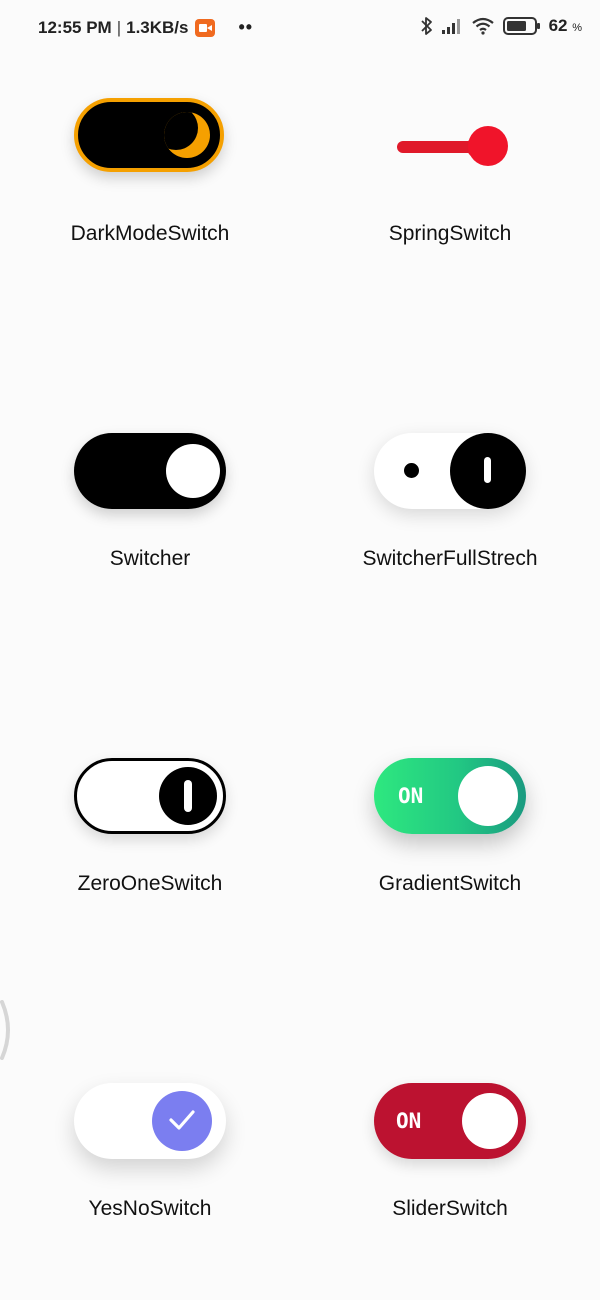  What do you see at coordinates (300, 28) in the screenshot?
I see `status-bar: 12:55 PM | 1.3KB/s •• 62 %` at bounding box center [300, 28].